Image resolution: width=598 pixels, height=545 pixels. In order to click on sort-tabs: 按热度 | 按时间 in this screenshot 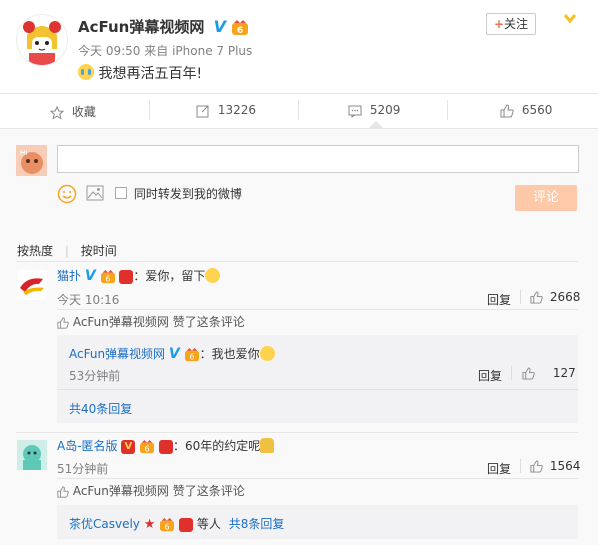, I will do `click(67, 250)`.